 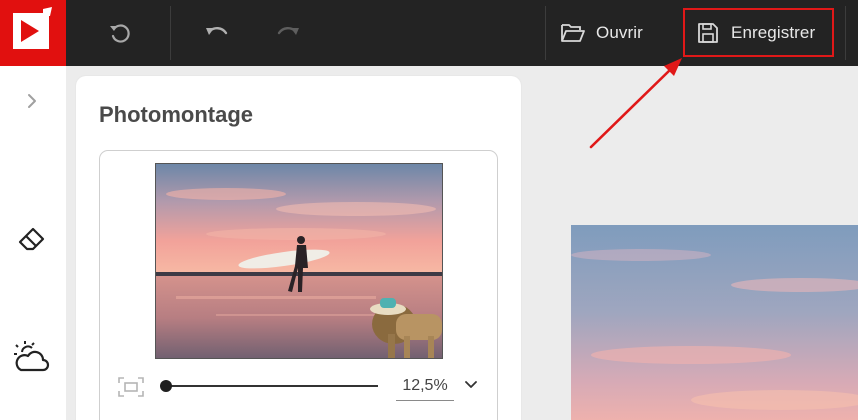 What do you see at coordinates (32, 28) in the screenshot?
I see `play-logo-icon` at bounding box center [32, 28].